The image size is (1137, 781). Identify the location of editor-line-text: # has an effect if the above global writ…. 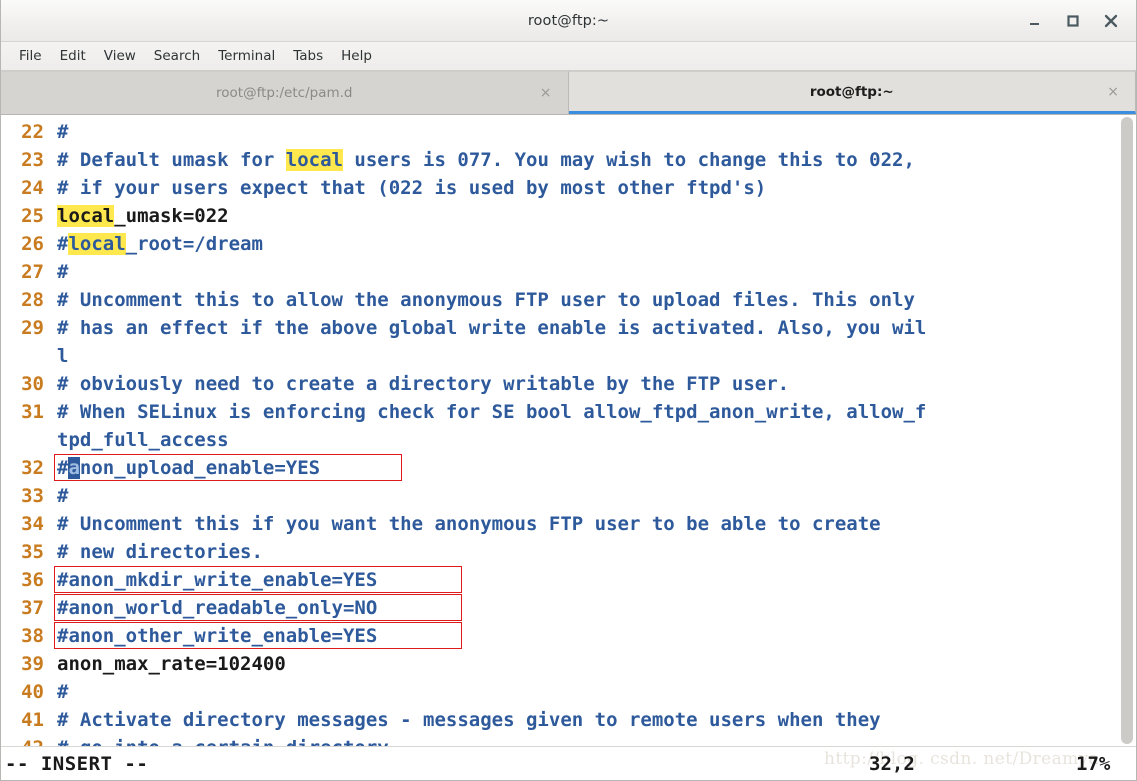
(492, 328).